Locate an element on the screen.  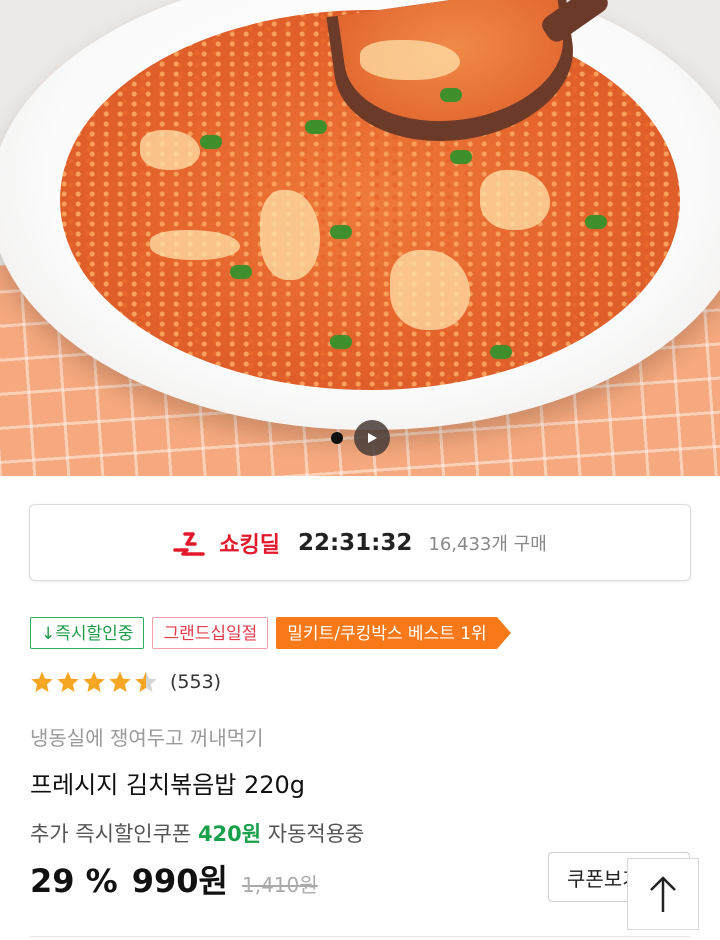
grand-event-badge: 그랜드십일절 is located at coordinates (210, 633).